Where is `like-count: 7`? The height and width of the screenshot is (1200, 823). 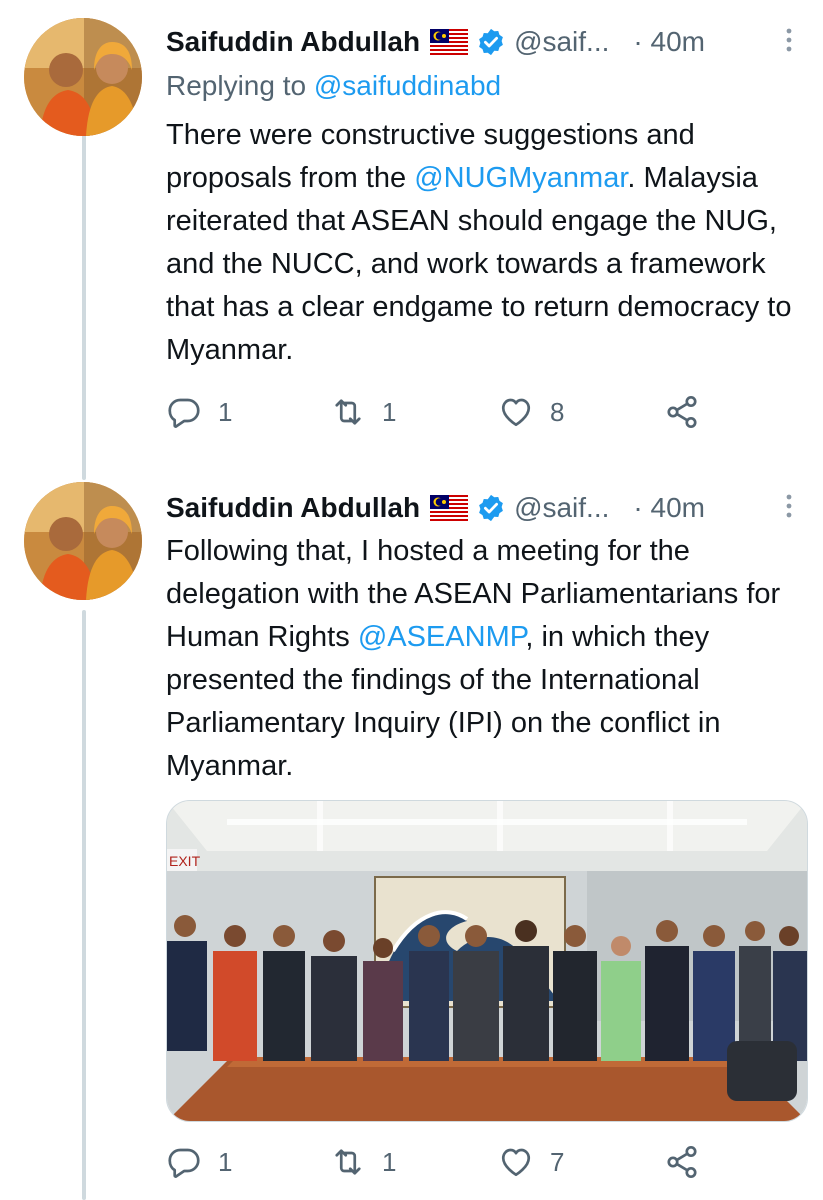
like-count: 7 is located at coordinates (557, 1161).